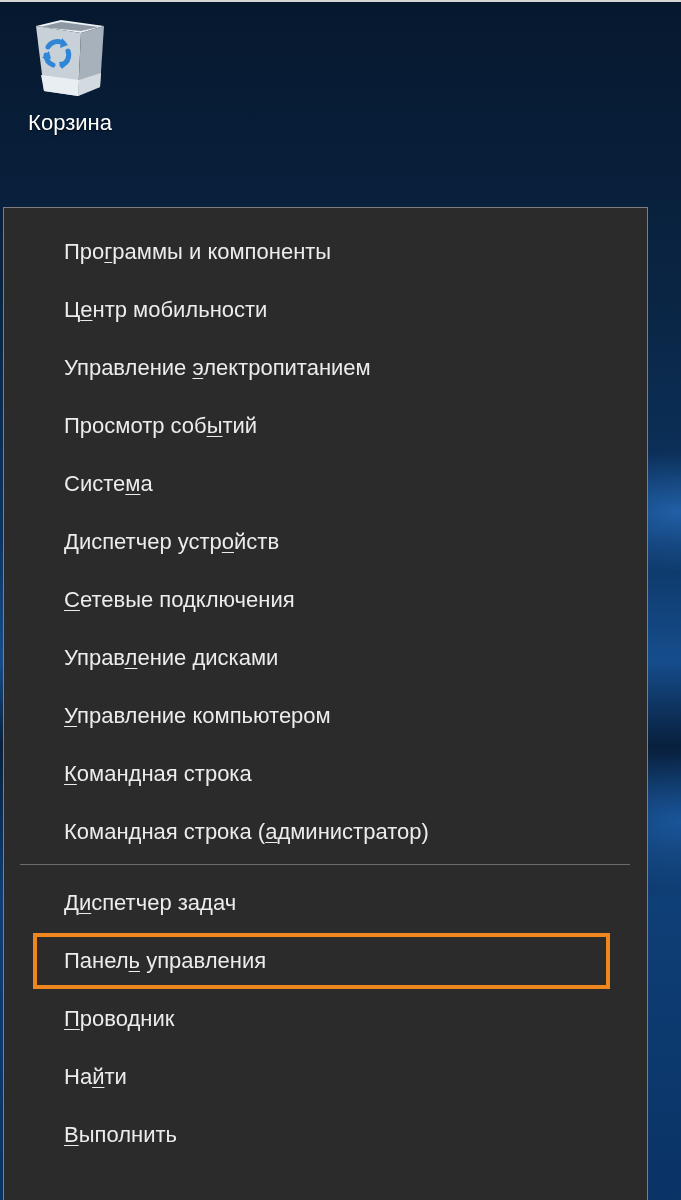 This screenshot has width=681, height=1200. Describe the element at coordinates (321, 961) in the screenshot. I see `menu-item: Панель управления` at that location.